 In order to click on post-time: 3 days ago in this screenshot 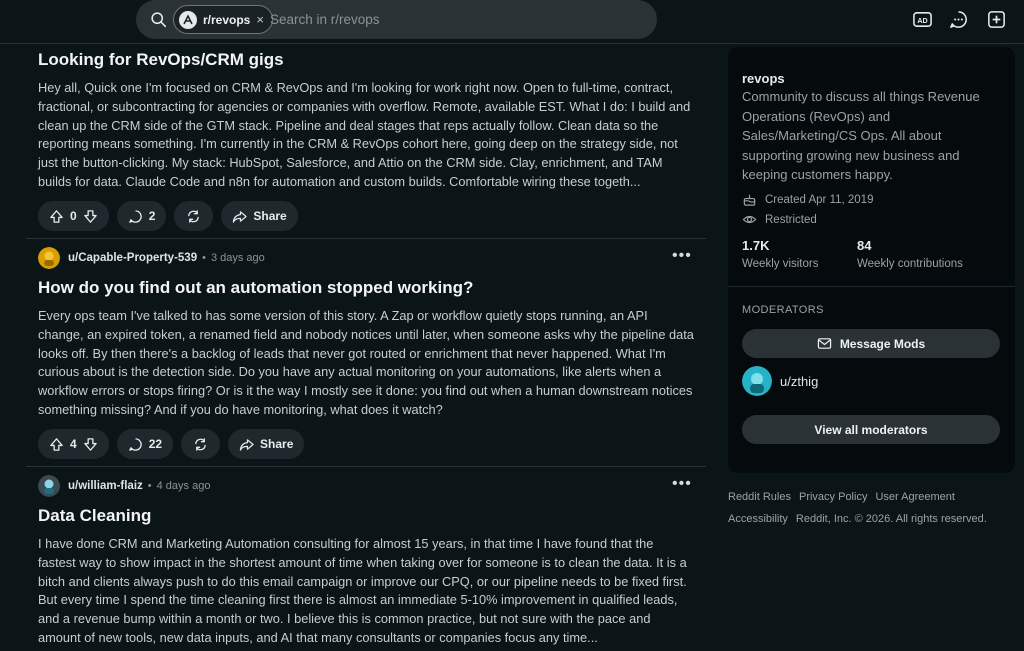, I will do `click(237, 258)`.